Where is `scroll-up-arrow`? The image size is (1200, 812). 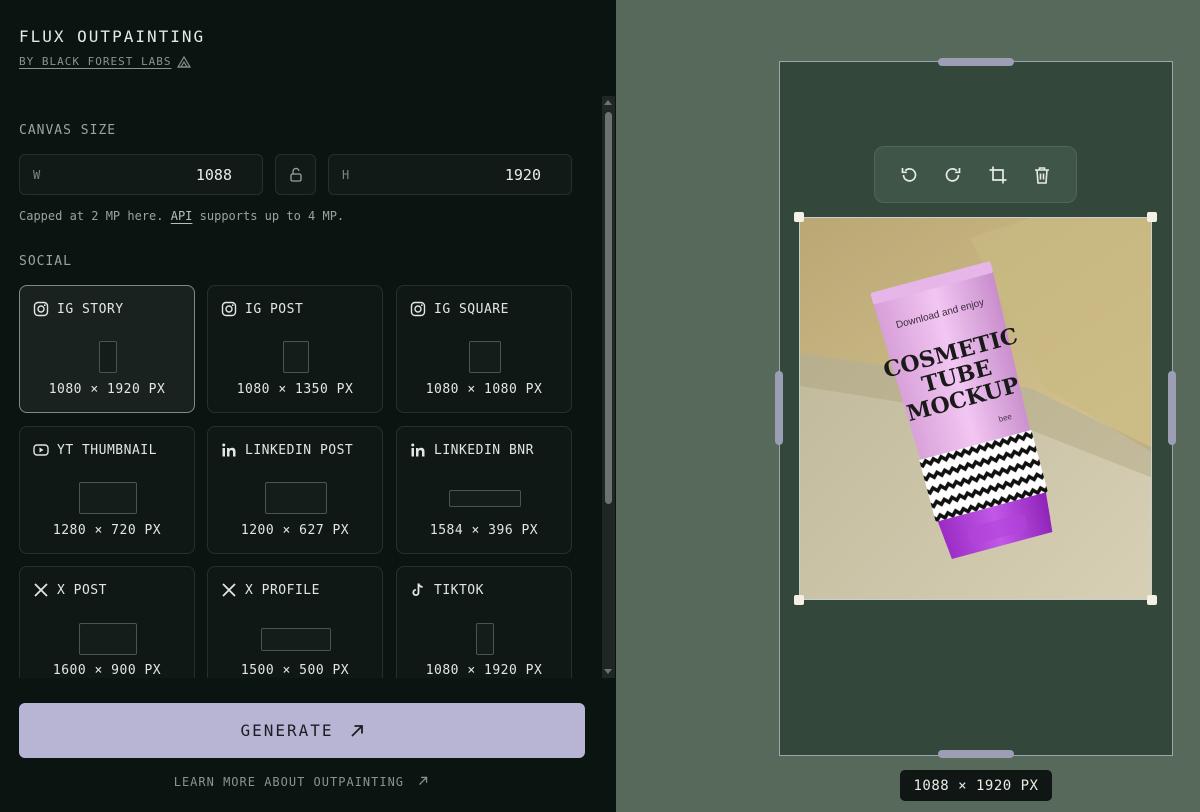 scroll-up-arrow is located at coordinates (608, 102).